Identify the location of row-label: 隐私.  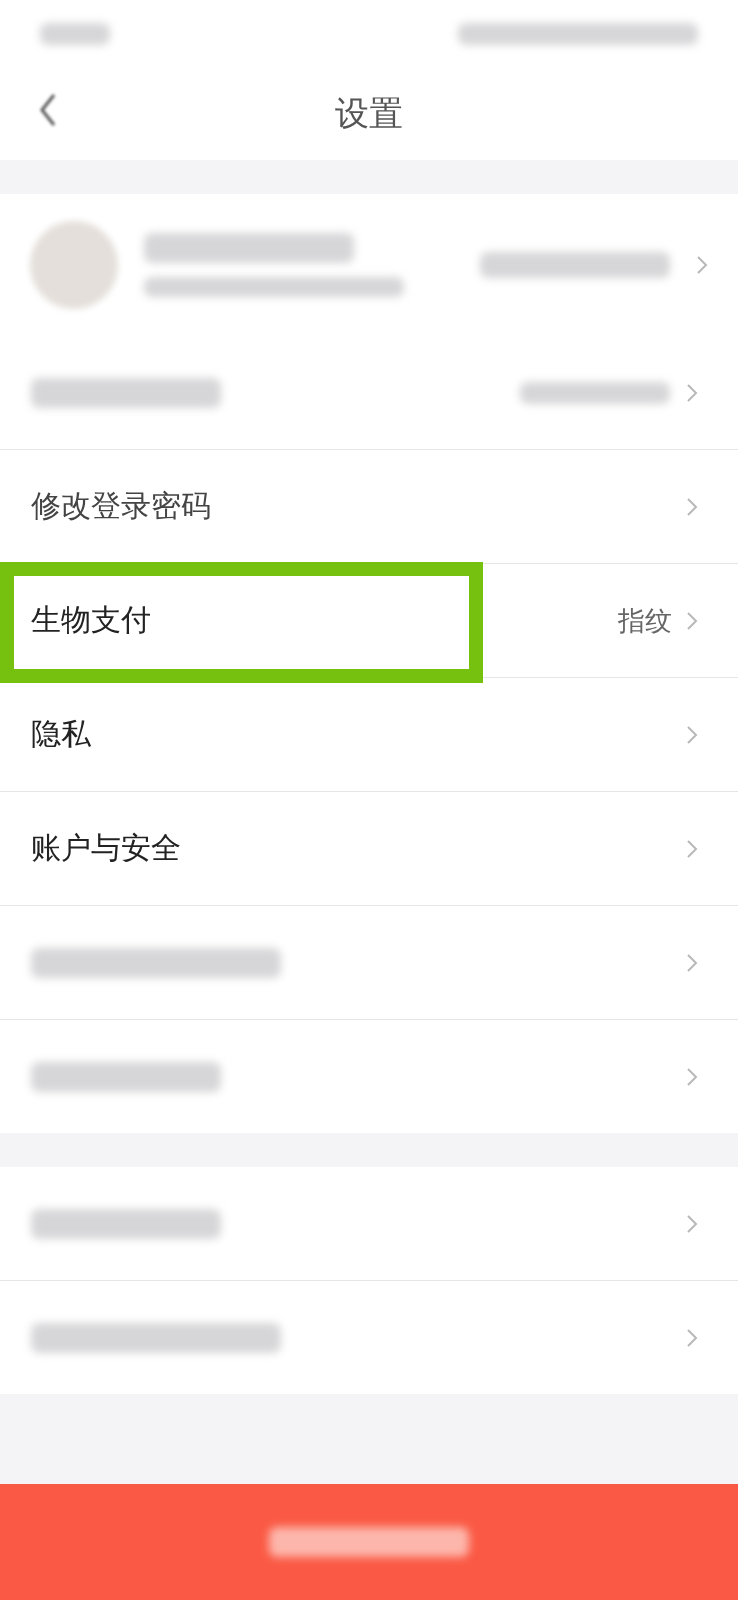
(61, 734).